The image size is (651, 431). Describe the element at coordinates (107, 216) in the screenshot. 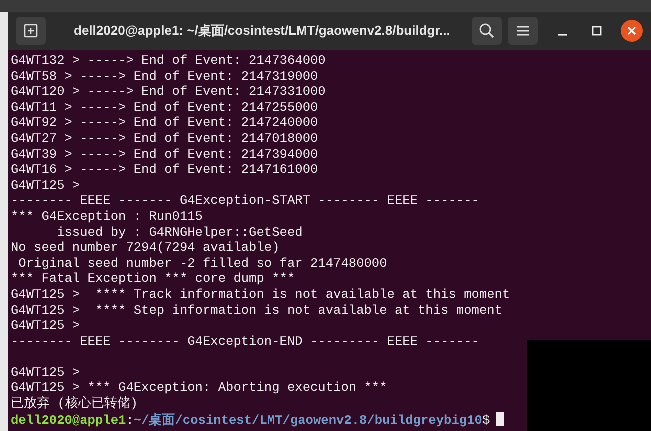

I see `output-line: *** G4Exception : Run0115` at that location.